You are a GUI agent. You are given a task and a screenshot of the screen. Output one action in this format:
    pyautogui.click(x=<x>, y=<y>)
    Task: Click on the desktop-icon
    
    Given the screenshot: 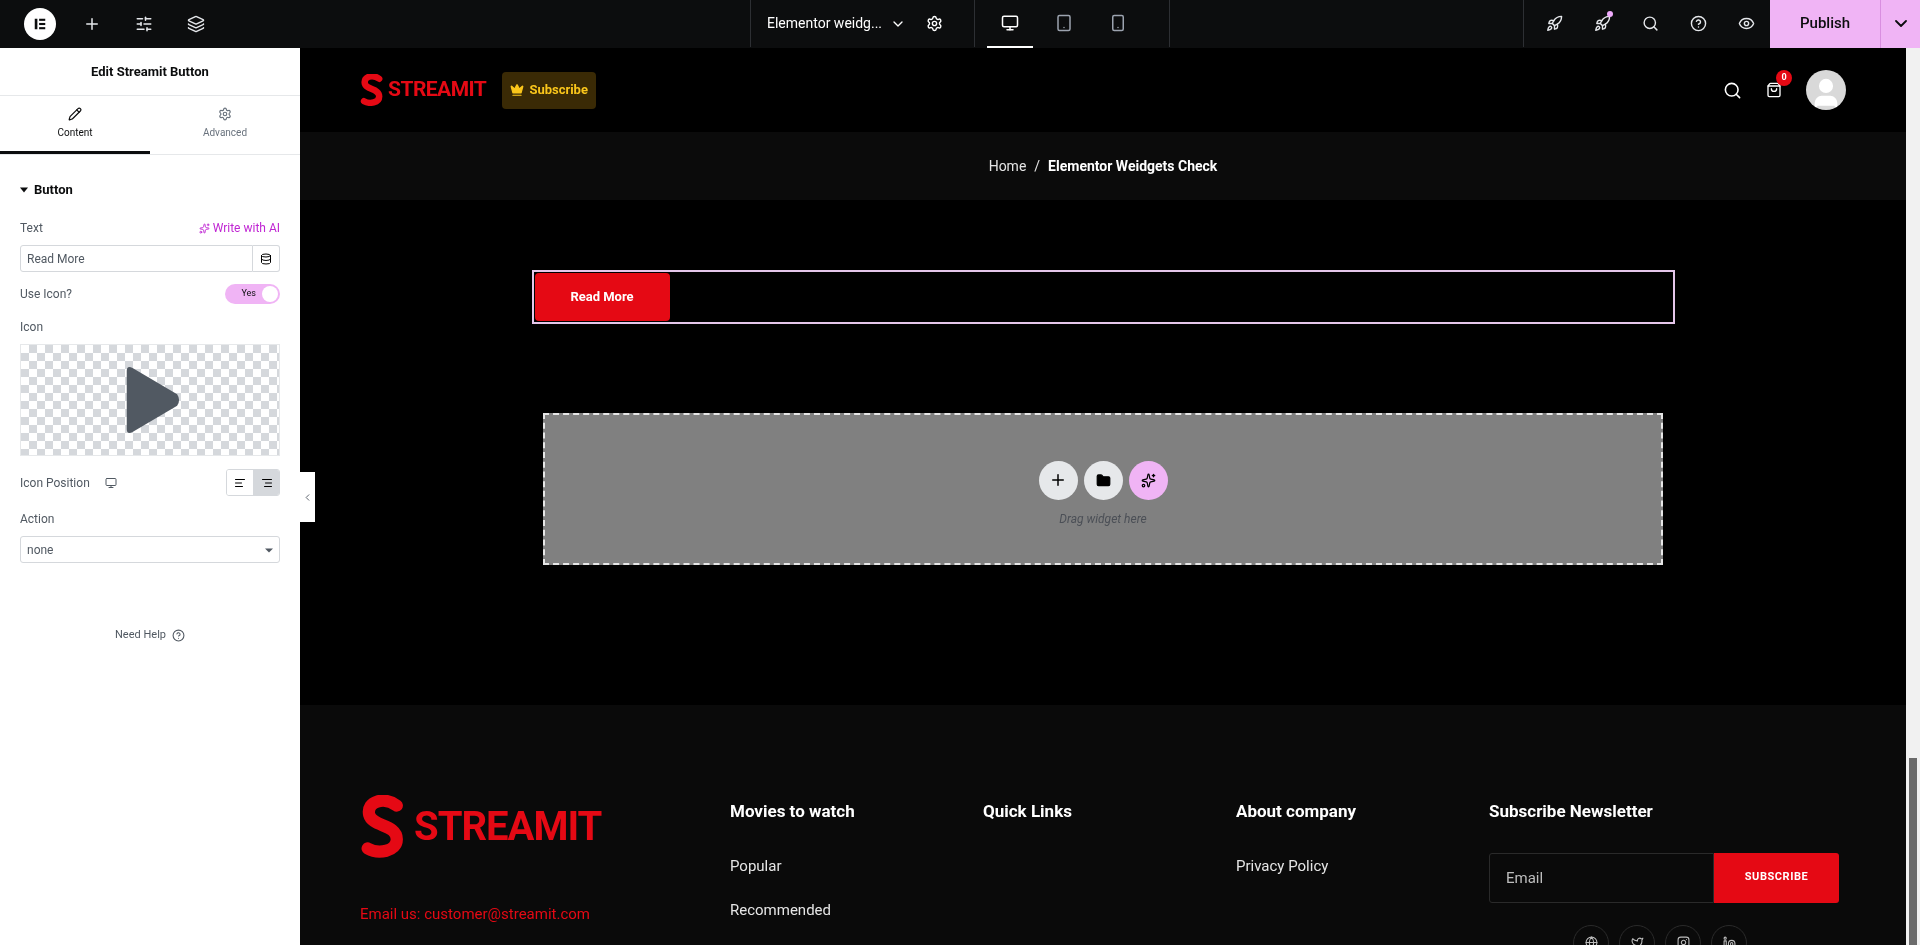 What is the action you would take?
    pyautogui.click(x=1010, y=22)
    